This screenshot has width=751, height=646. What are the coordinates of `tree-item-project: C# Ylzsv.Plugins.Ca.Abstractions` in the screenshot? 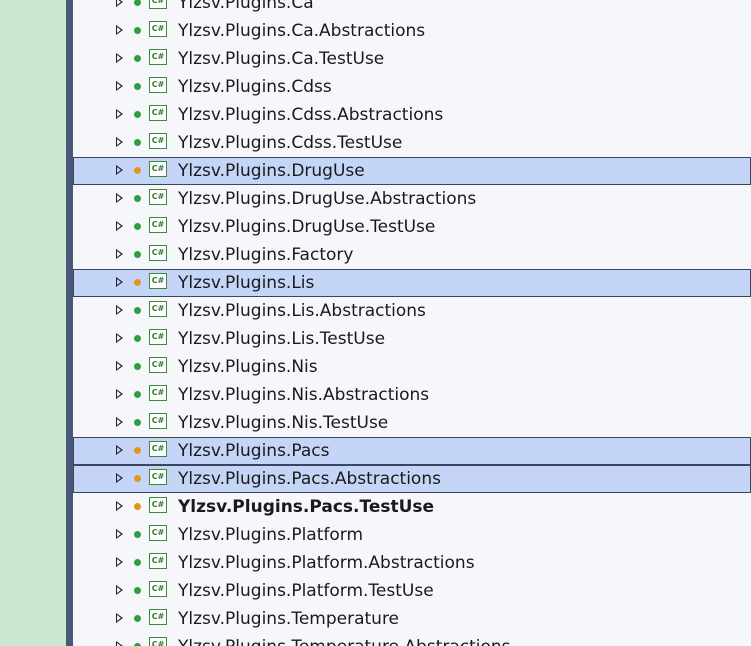 It's located at (412, 31).